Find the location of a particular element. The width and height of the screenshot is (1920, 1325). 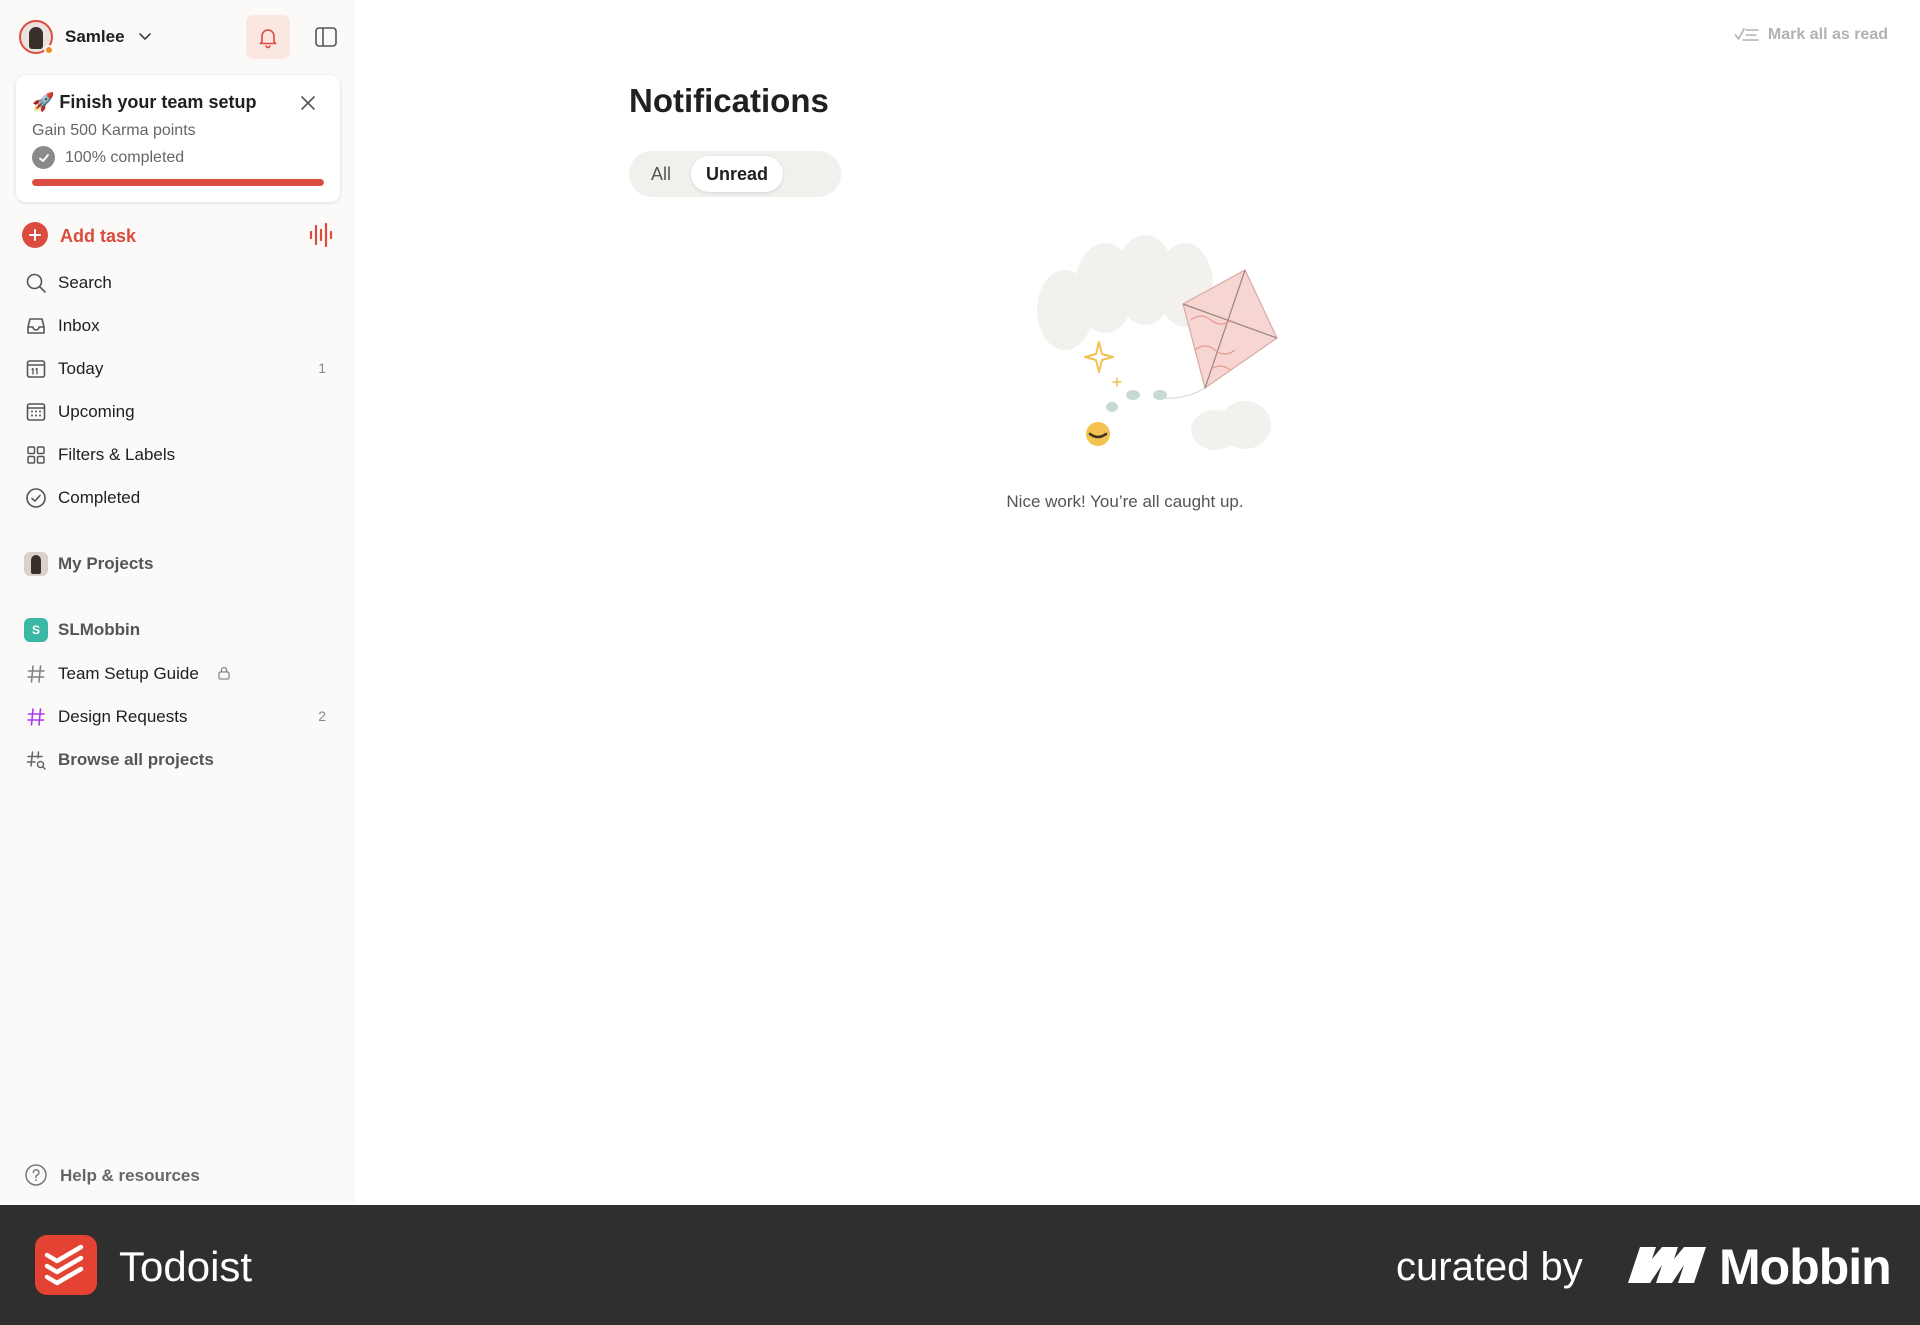

sidebar-item-browse-projects: Browse all projects is located at coordinates (174, 759).